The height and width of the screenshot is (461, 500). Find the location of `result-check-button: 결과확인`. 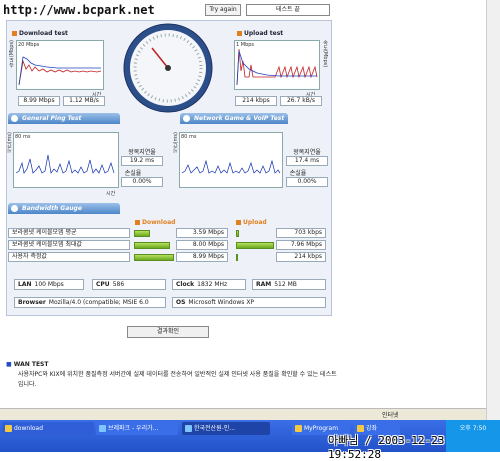

result-check-button: 결과확인 is located at coordinates (168, 332).